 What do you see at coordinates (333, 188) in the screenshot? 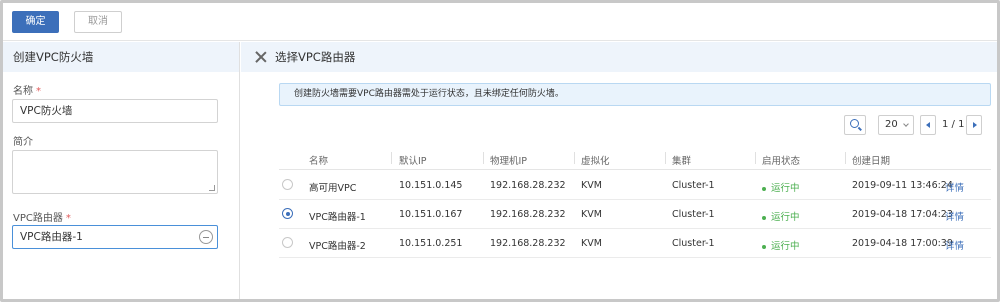
I see `cell-name: 高可用VPC` at bounding box center [333, 188].